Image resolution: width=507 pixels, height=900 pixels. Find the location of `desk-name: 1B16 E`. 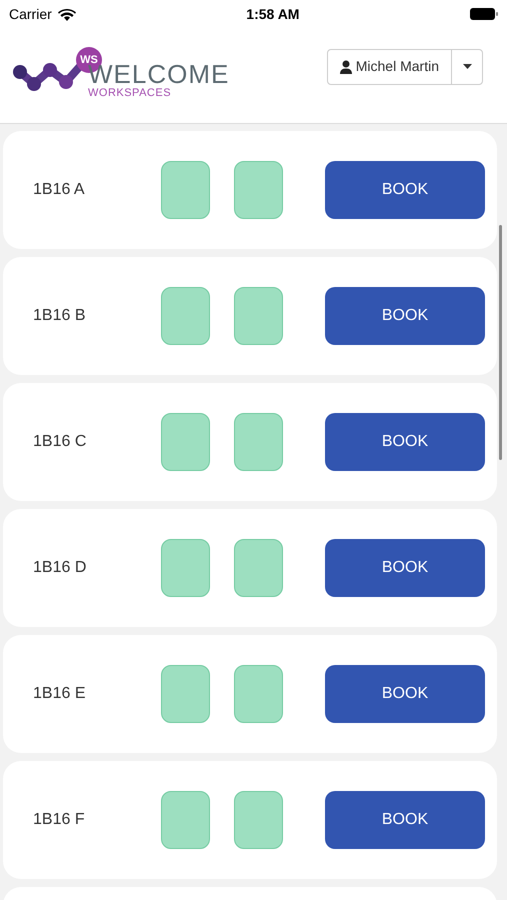

desk-name: 1B16 E is located at coordinates (59, 694).